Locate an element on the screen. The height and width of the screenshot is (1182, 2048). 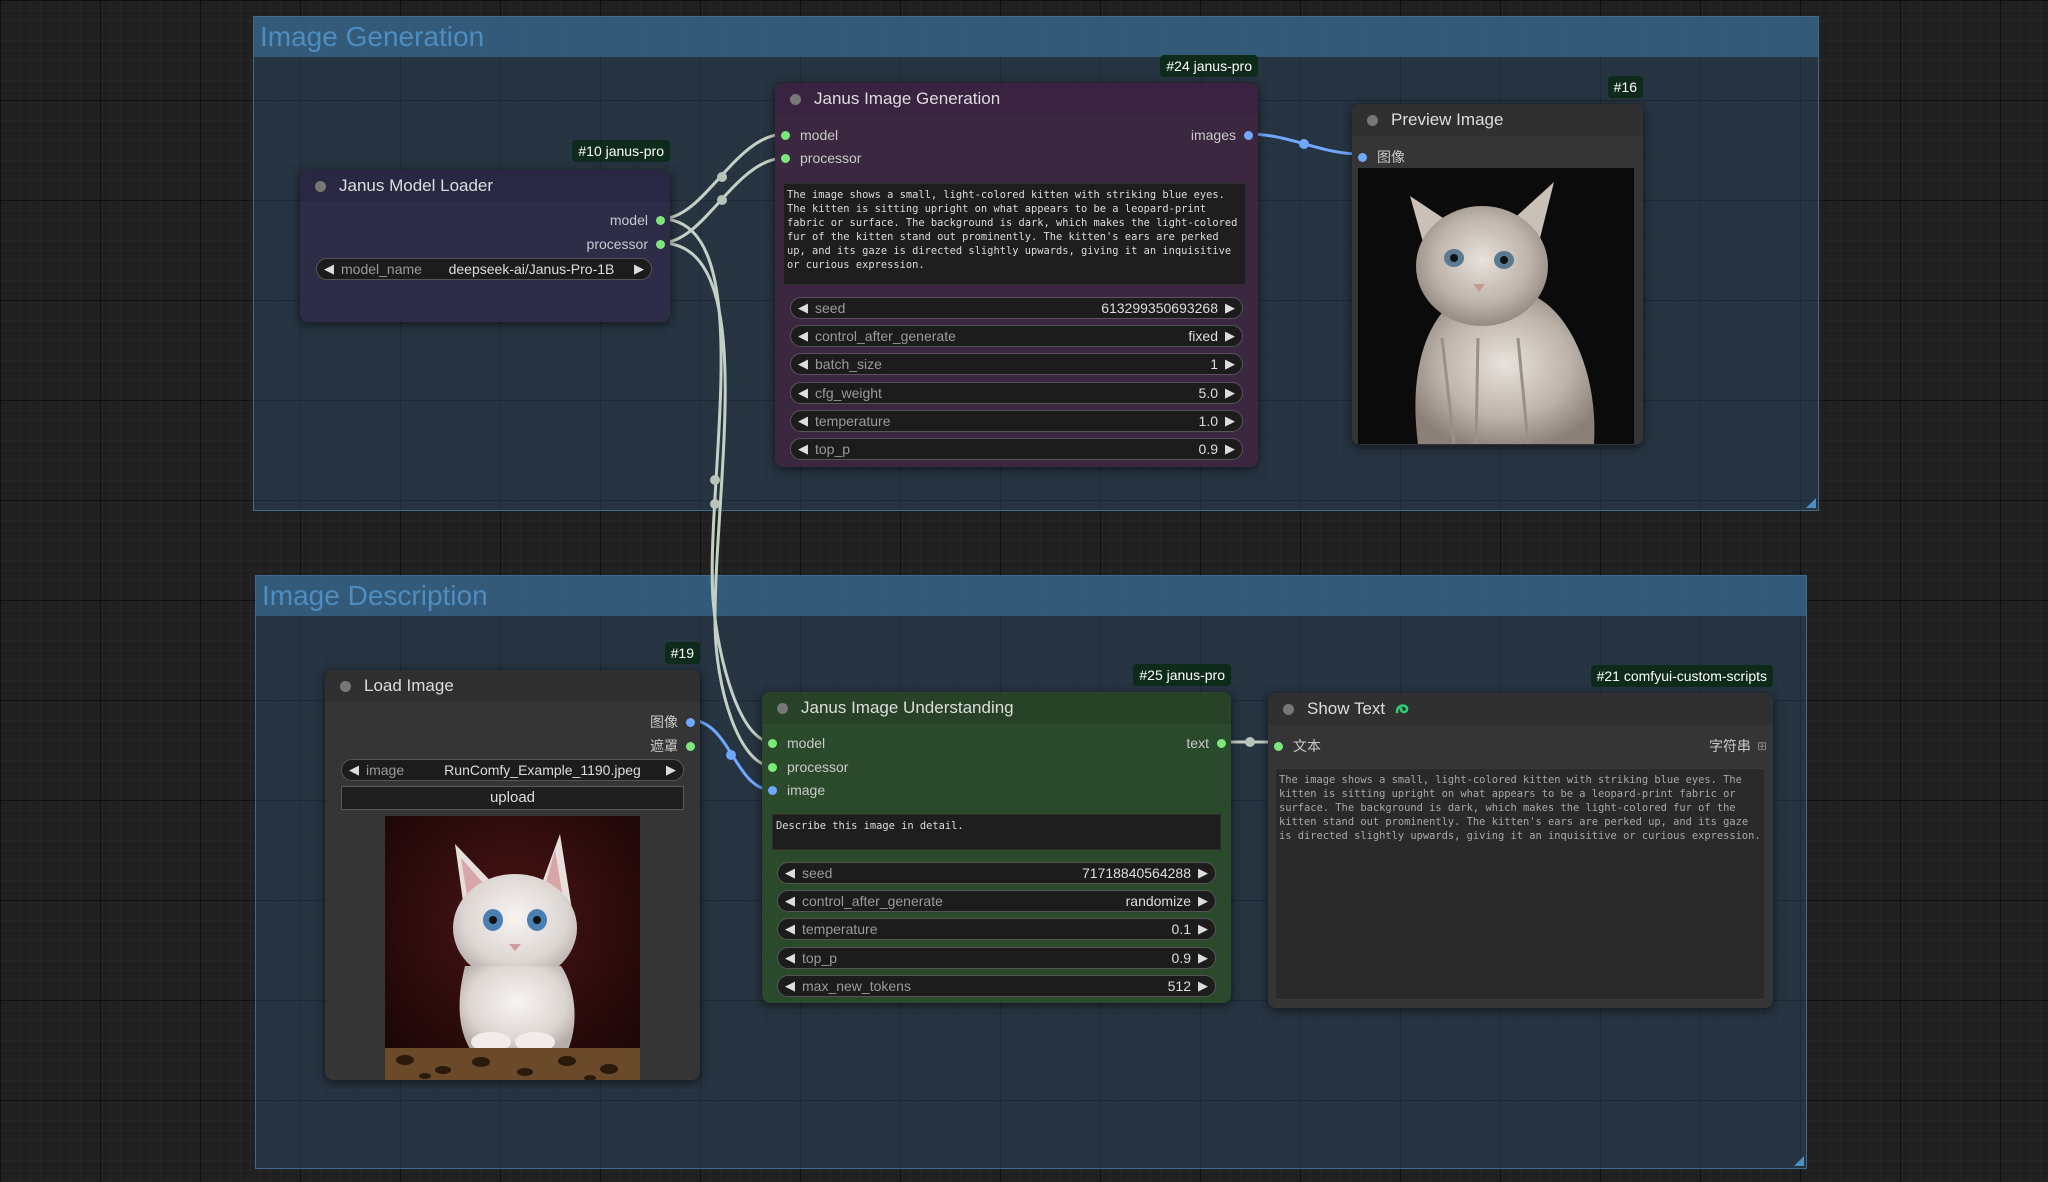
widget-value: 512 is located at coordinates (1179, 985).